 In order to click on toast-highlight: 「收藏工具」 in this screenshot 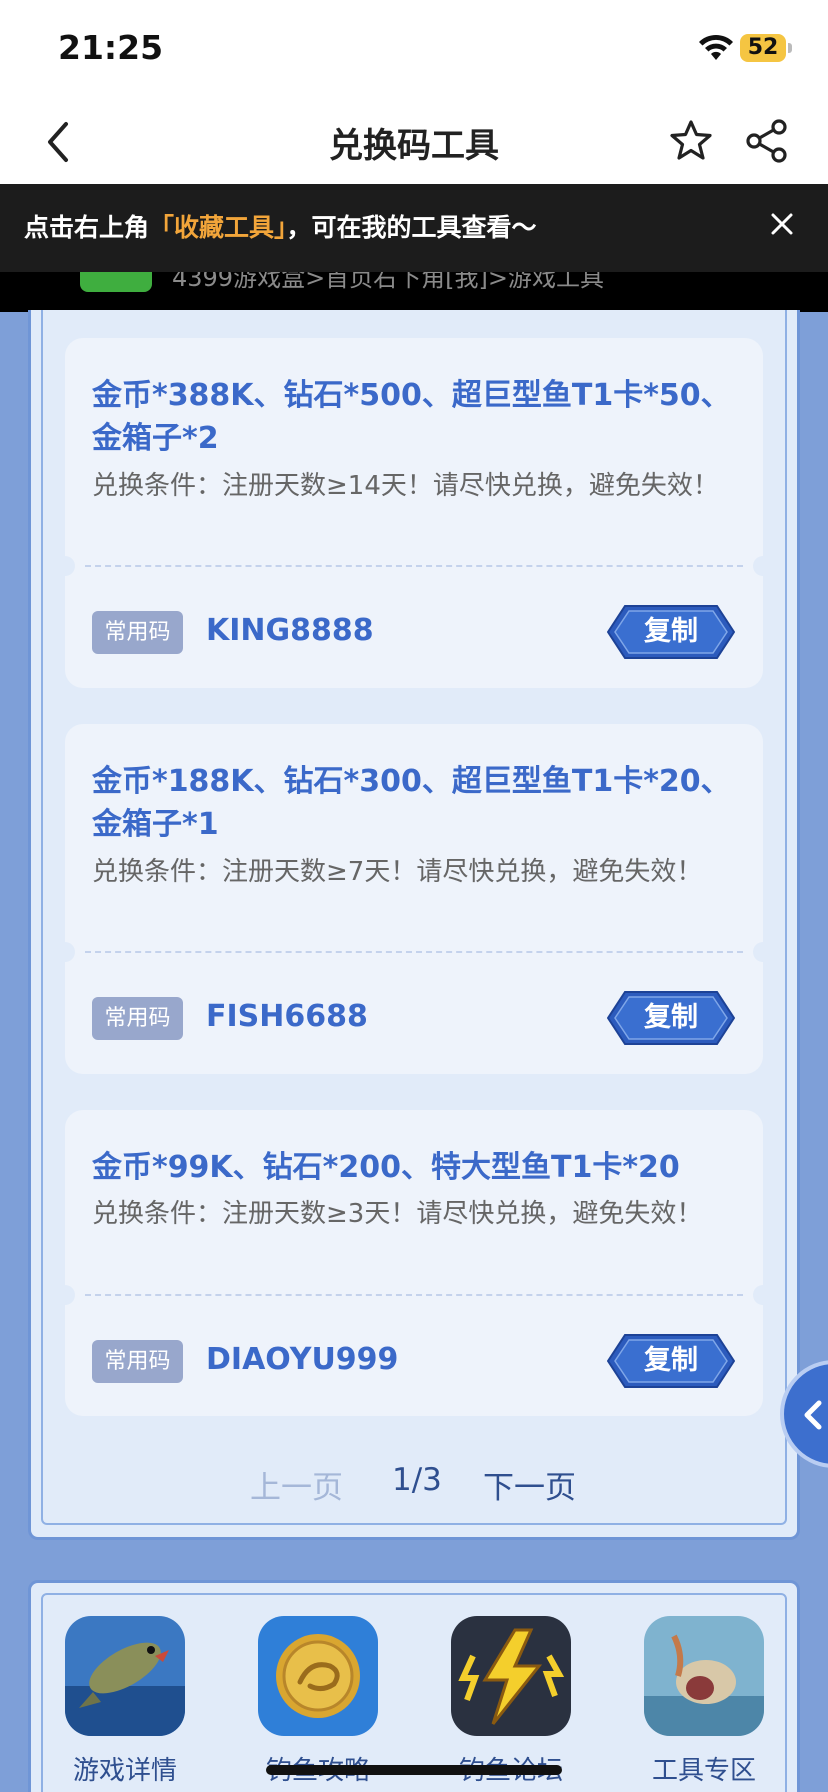, I will do `click(218, 227)`.